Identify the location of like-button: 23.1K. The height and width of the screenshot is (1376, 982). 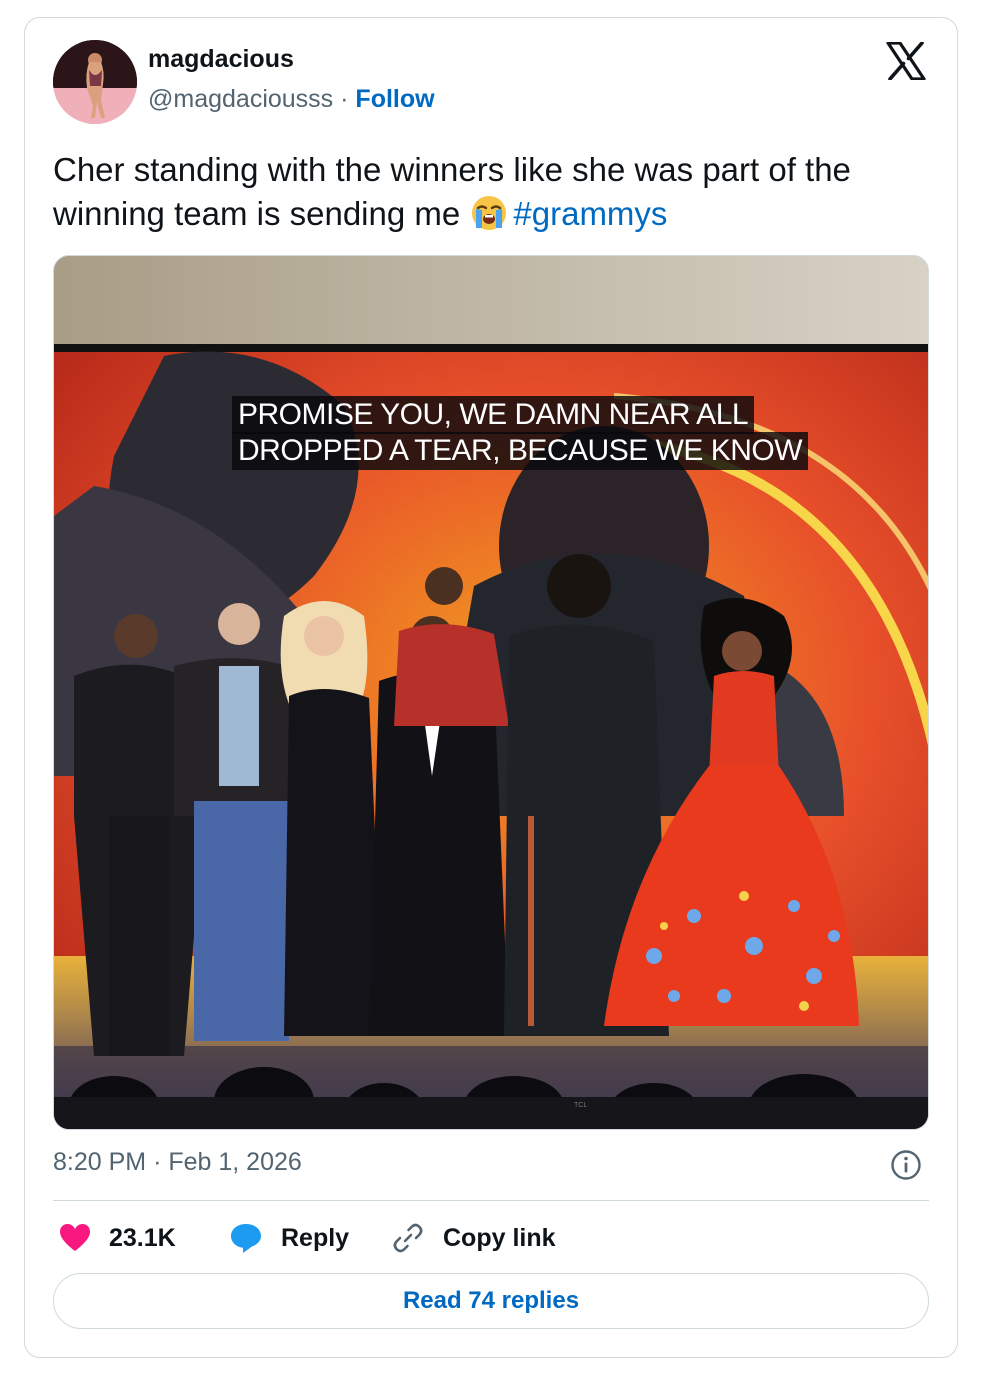
(117, 1238).